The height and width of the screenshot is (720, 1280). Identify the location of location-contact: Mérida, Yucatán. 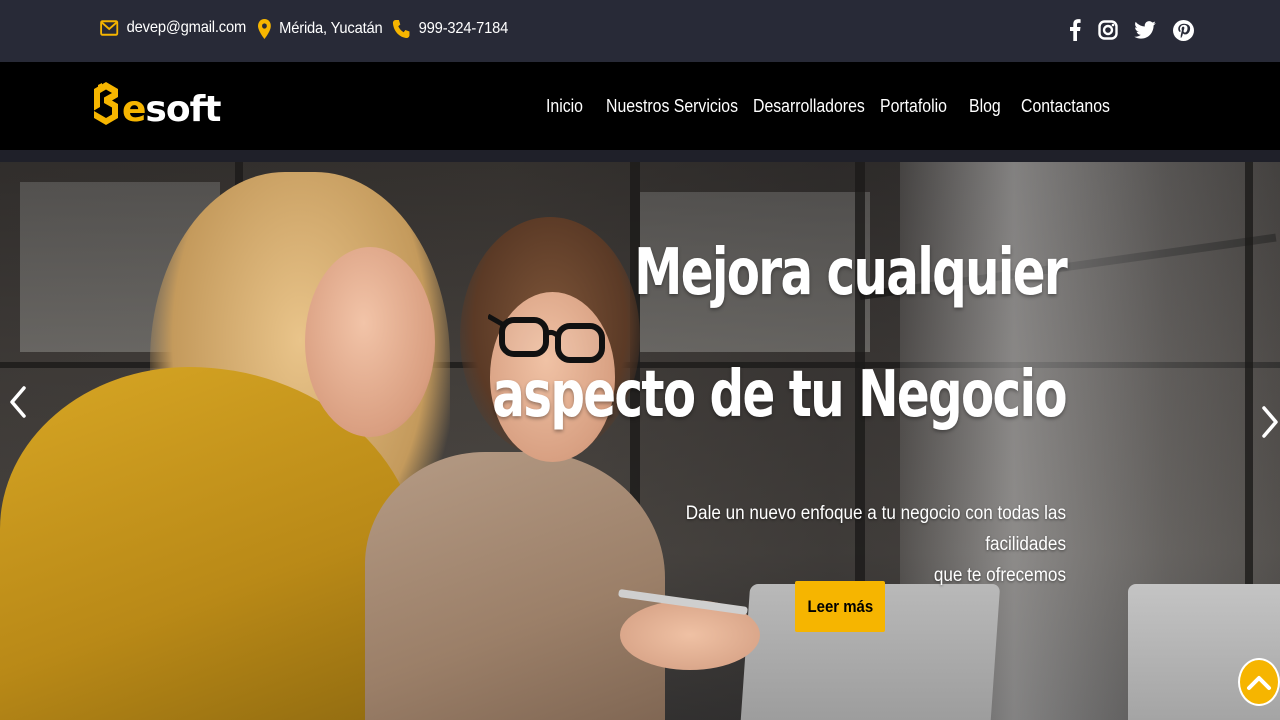
(320, 29).